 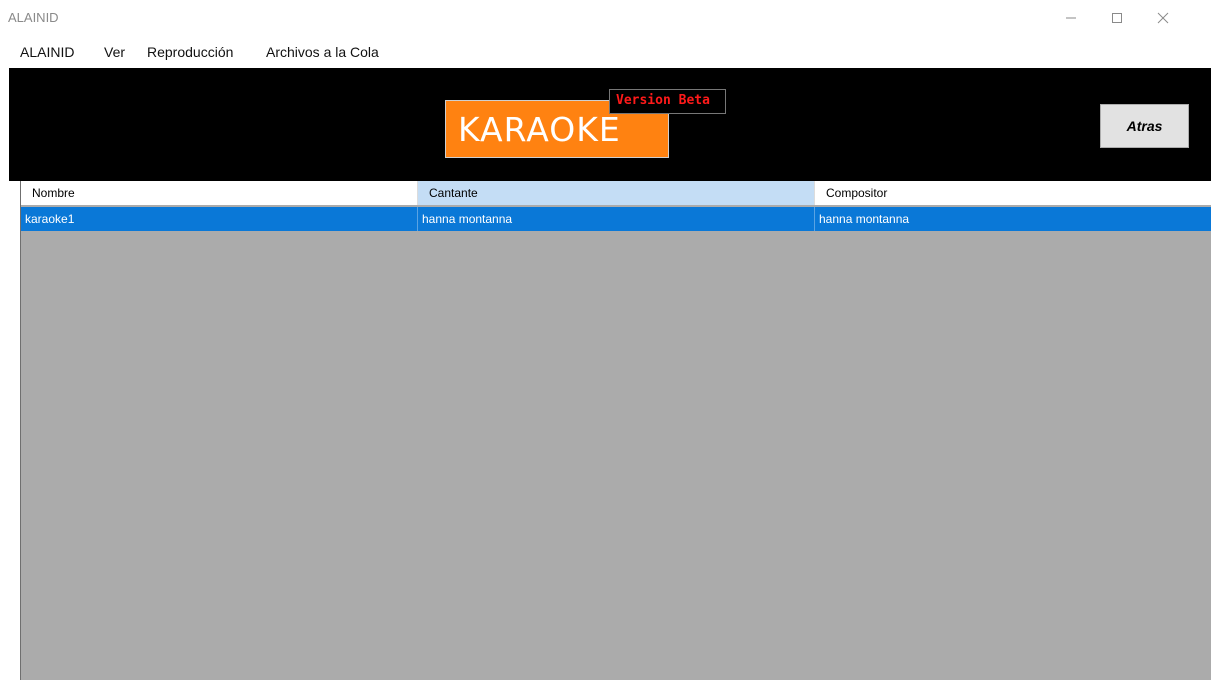 What do you see at coordinates (1013, 219) in the screenshot?
I see `cell-compositor: hanna montanna` at bounding box center [1013, 219].